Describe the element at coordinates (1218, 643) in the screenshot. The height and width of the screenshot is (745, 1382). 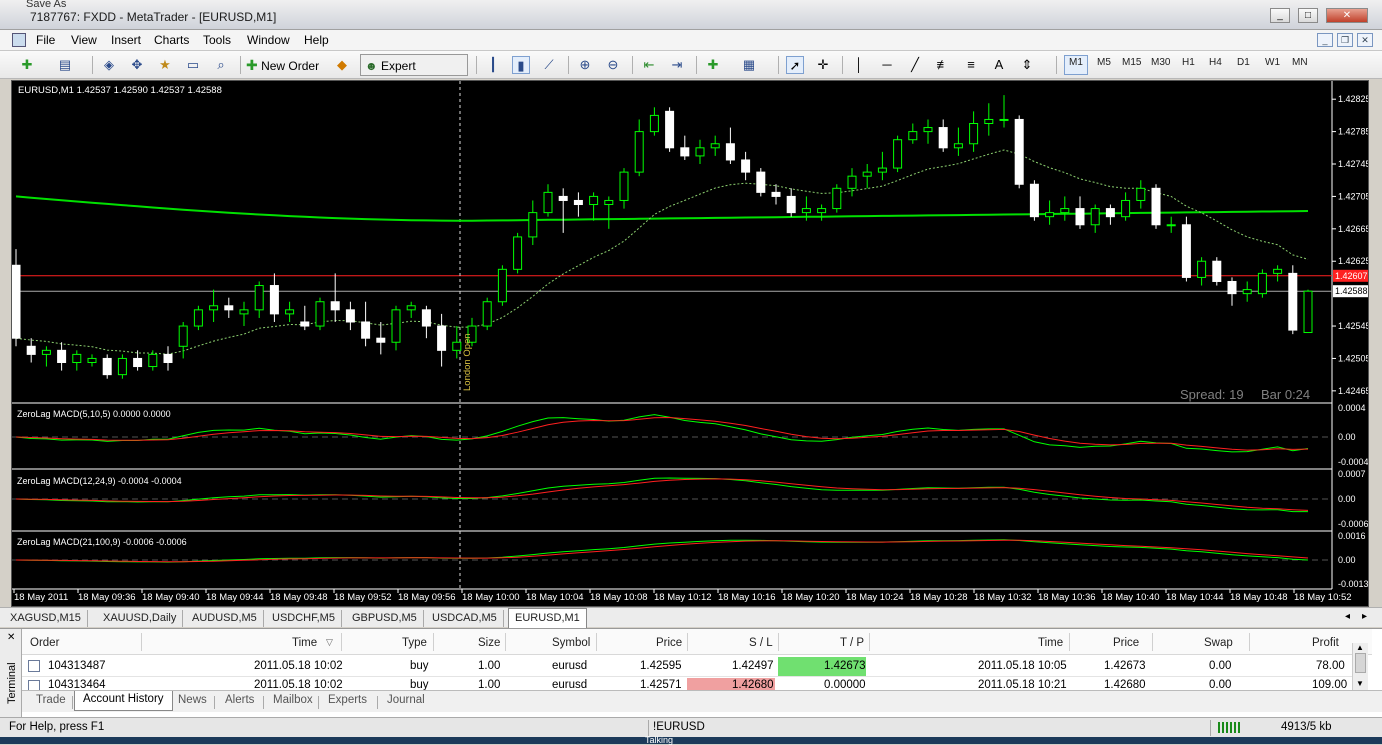
I see `col-swap: Swap` at that location.